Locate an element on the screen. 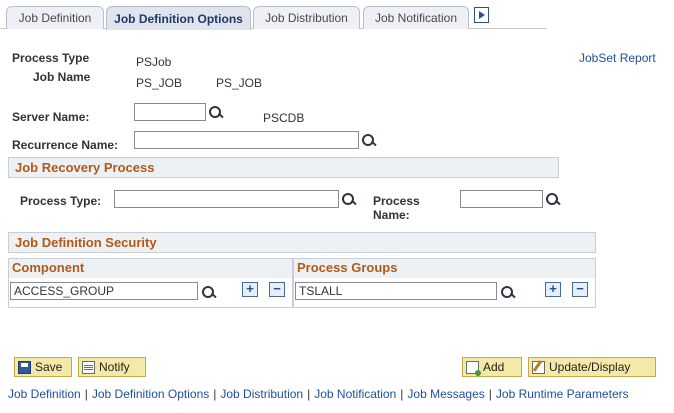  notify-button-label: Notify is located at coordinates (114, 367).